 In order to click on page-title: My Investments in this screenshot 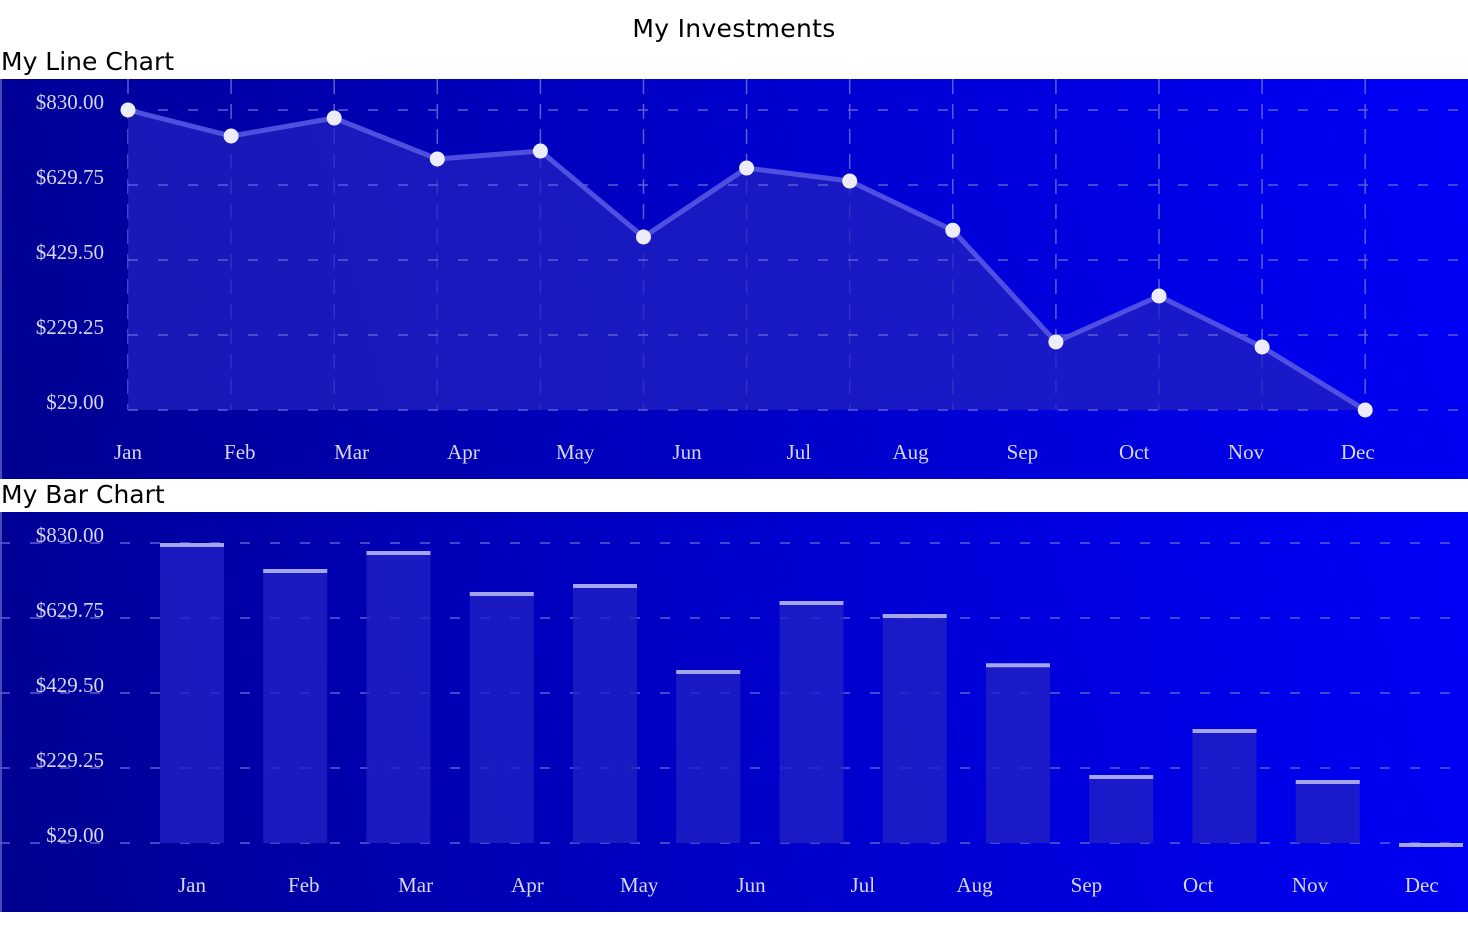, I will do `click(734, 28)`.